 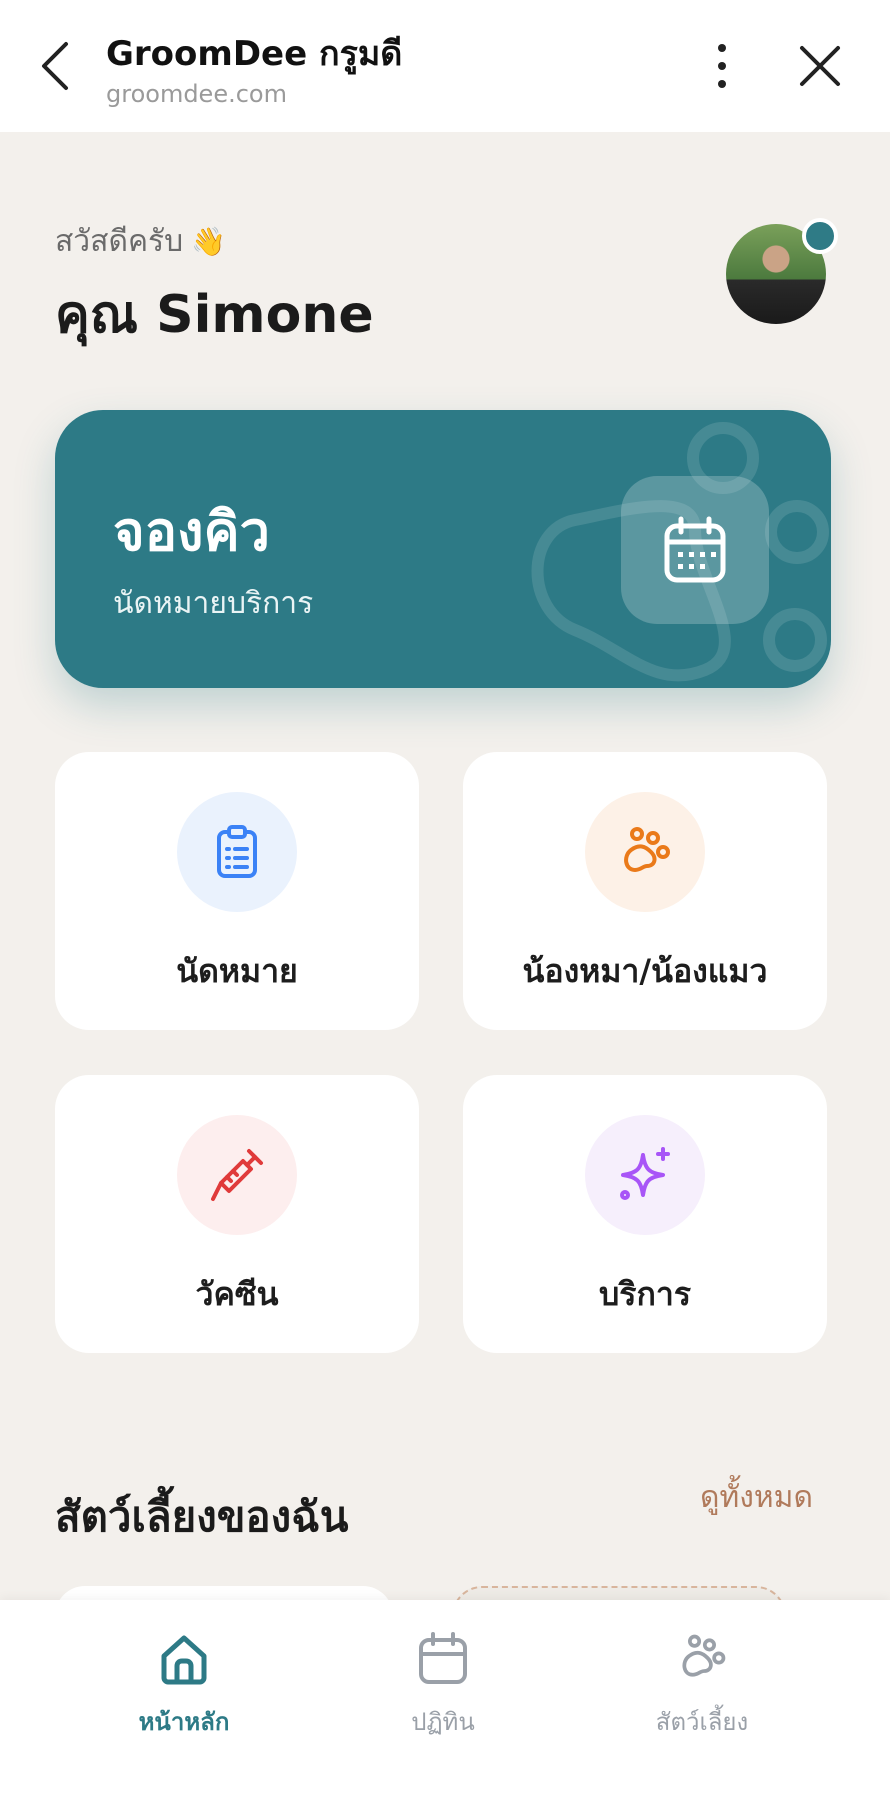 I want to click on close-icon, so click(x=820, y=66).